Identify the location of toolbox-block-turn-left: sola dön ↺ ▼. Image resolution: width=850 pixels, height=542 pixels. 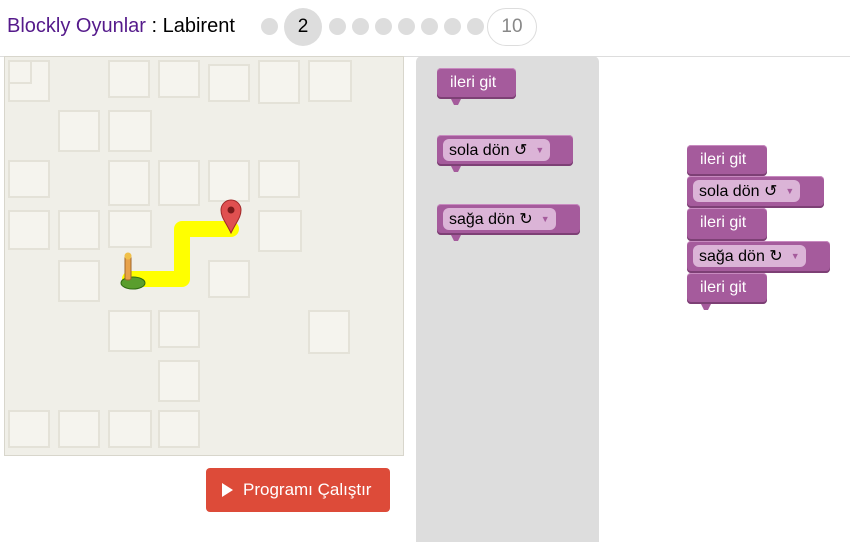
(505, 153).